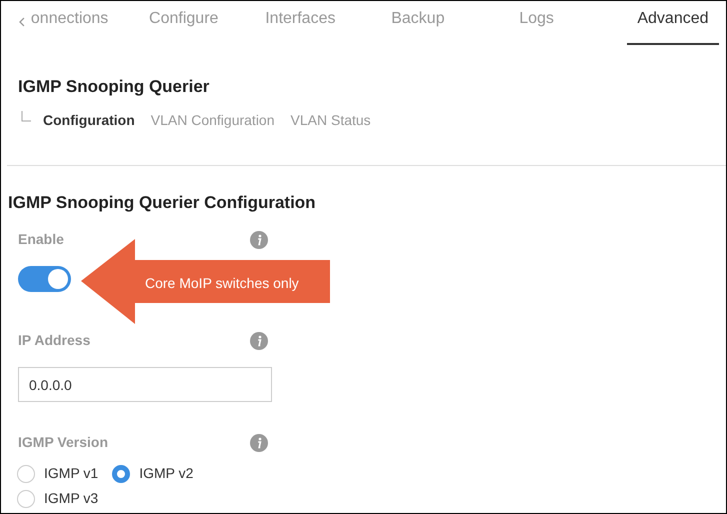  I want to click on field-label: IGMP Version, so click(63, 442).